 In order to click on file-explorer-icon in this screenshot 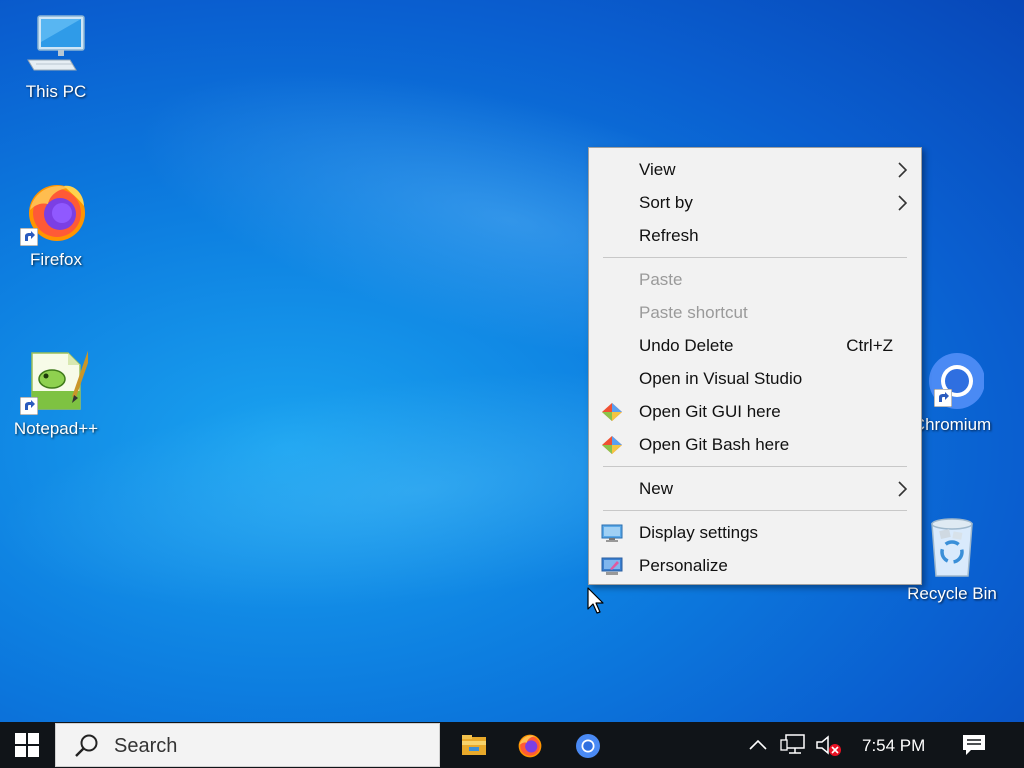, I will do `click(474, 745)`.